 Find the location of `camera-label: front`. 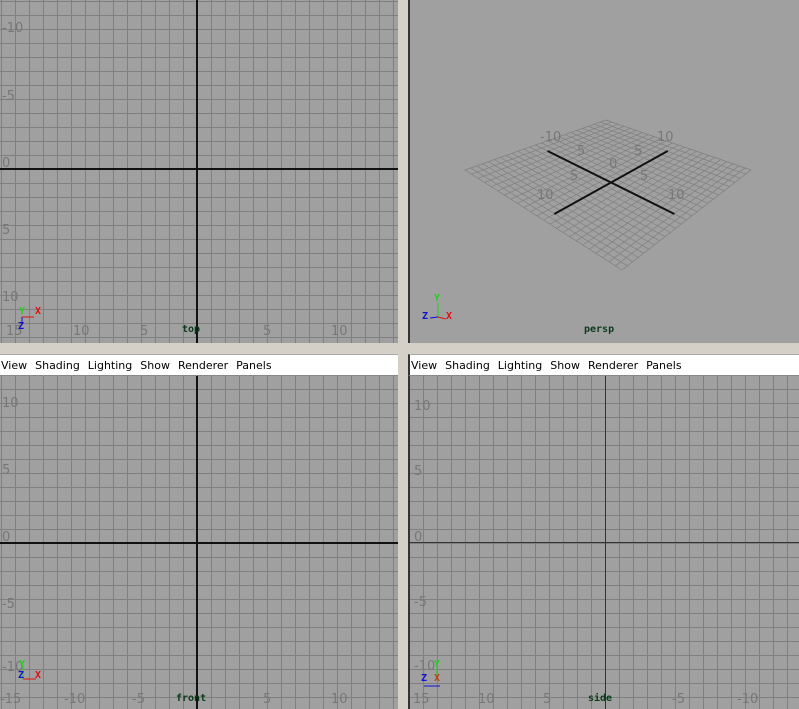

camera-label: front is located at coordinates (191, 698).